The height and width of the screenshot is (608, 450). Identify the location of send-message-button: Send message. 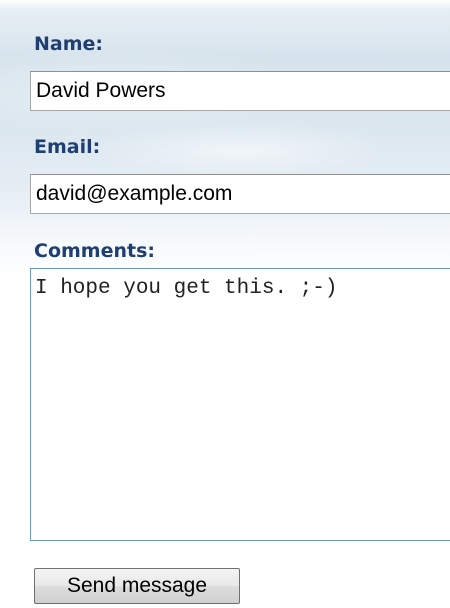
(137, 586).